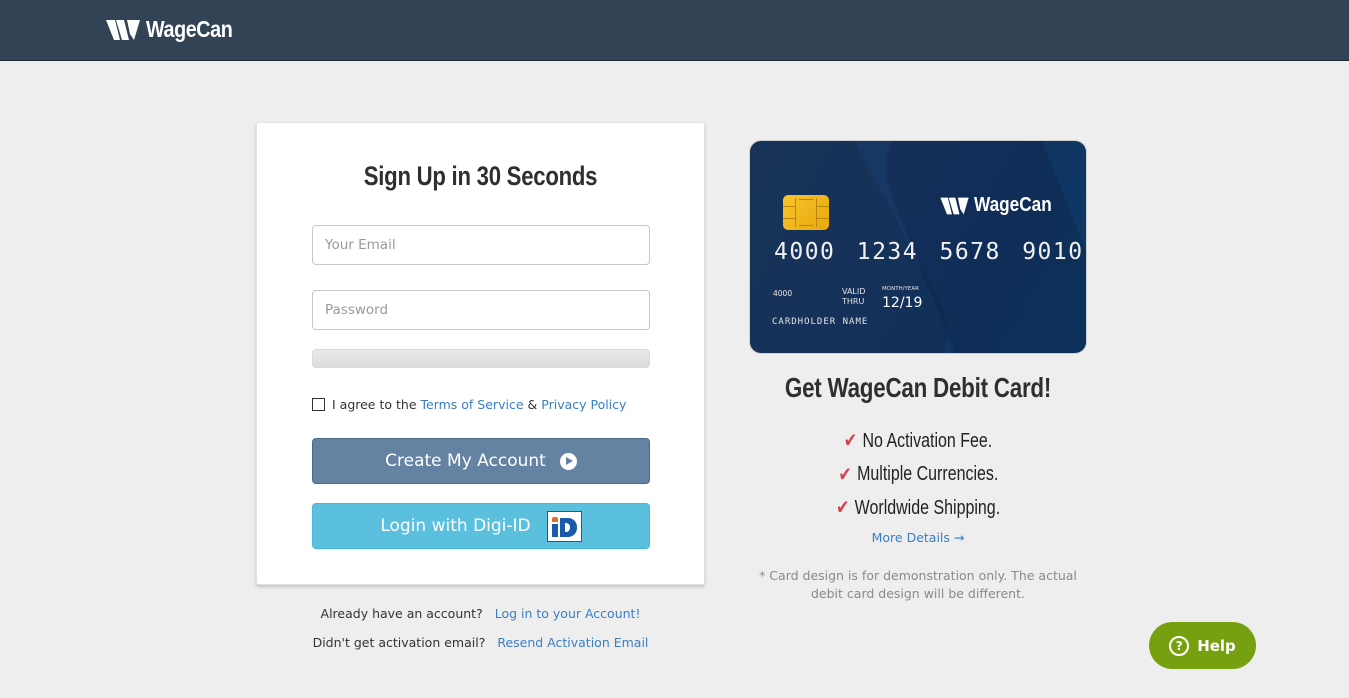  What do you see at coordinates (918, 387) in the screenshot?
I see `promo-title: Get WageCan Debit Card!` at bounding box center [918, 387].